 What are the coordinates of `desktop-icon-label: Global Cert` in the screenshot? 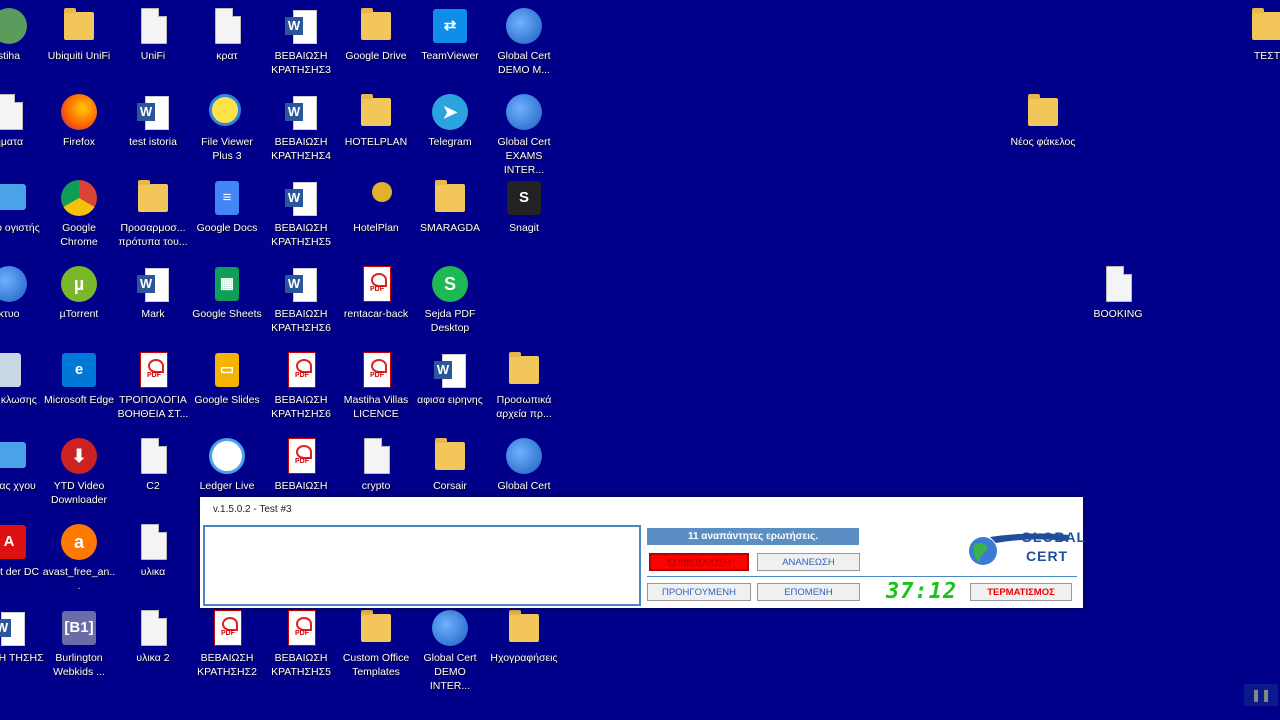 It's located at (524, 486).